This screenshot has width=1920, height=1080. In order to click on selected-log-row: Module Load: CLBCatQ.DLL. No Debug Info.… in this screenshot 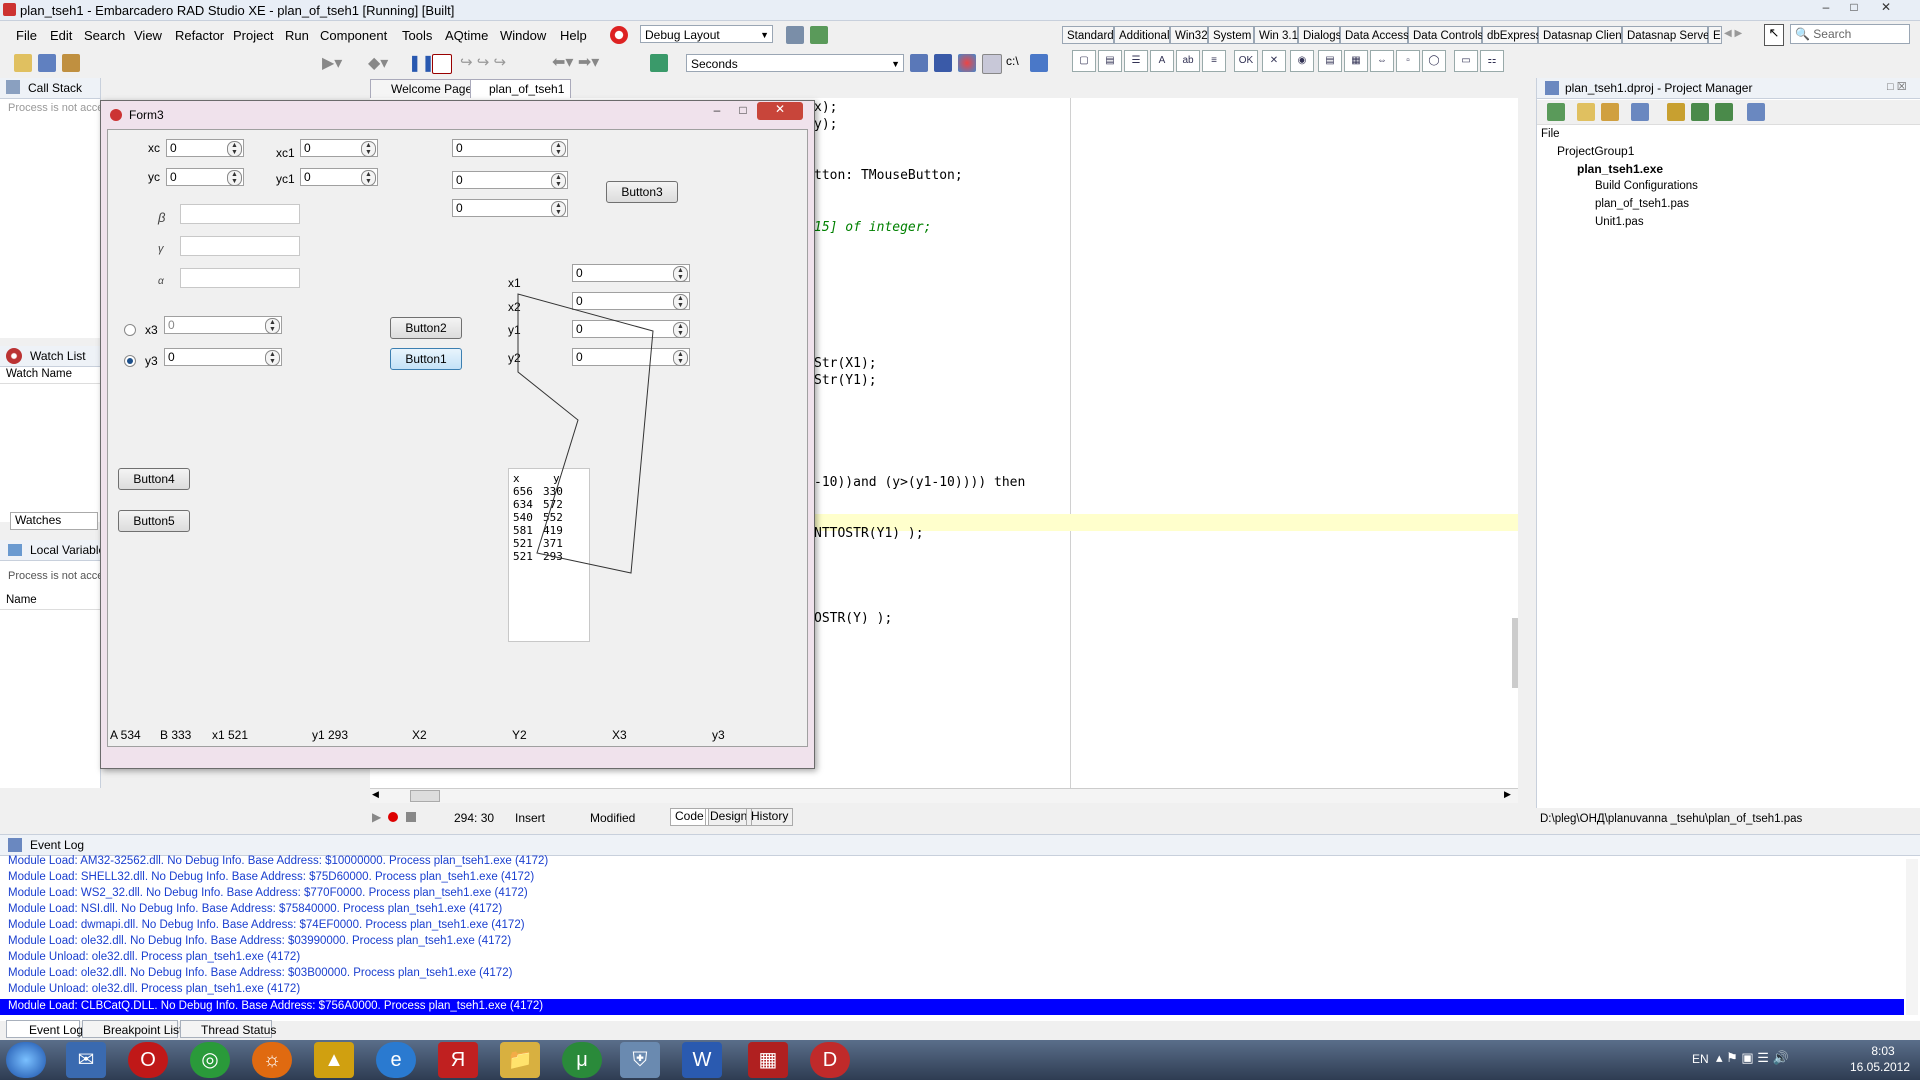, I will do `click(952, 1007)`.